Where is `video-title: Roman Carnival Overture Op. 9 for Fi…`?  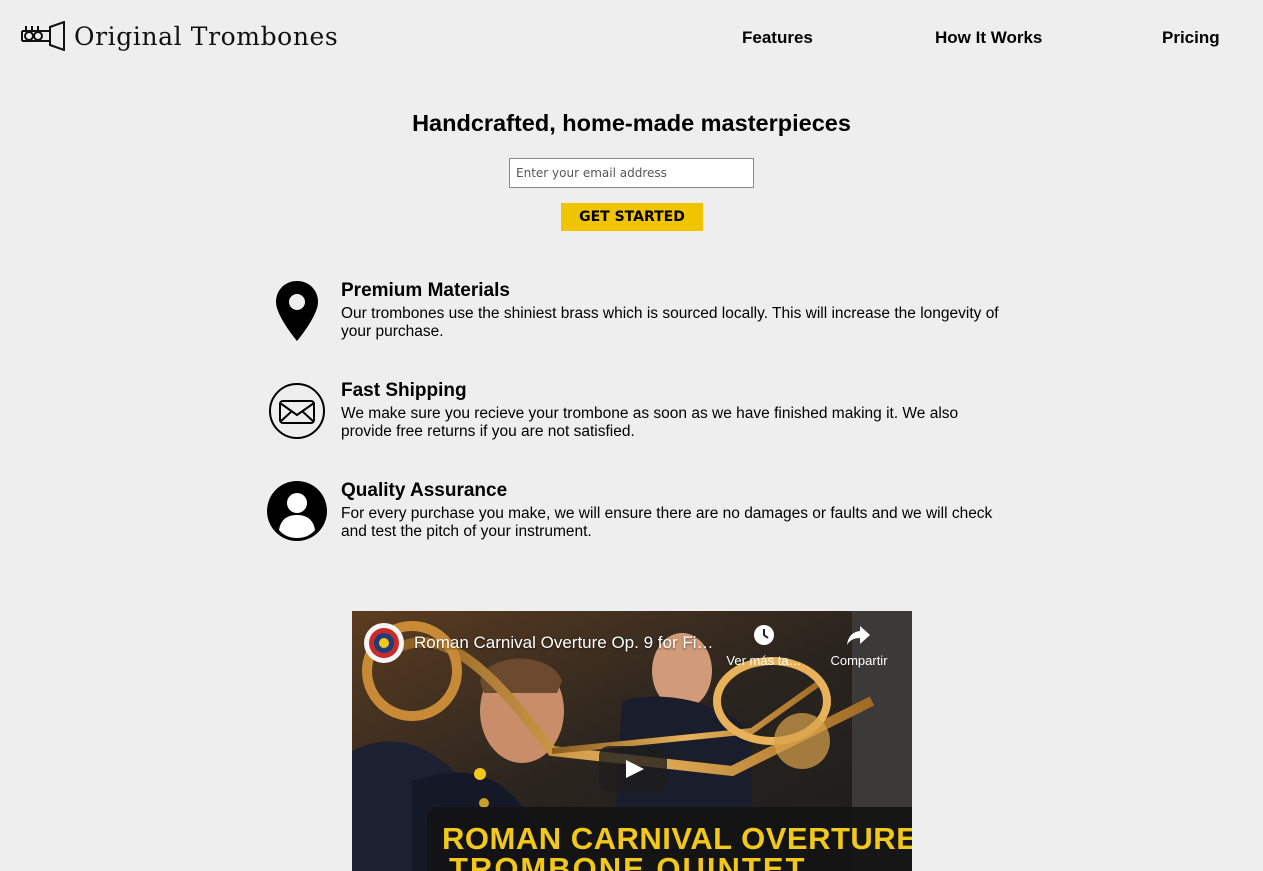 video-title: Roman Carnival Overture Op. 9 for Fi… is located at coordinates (563, 643).